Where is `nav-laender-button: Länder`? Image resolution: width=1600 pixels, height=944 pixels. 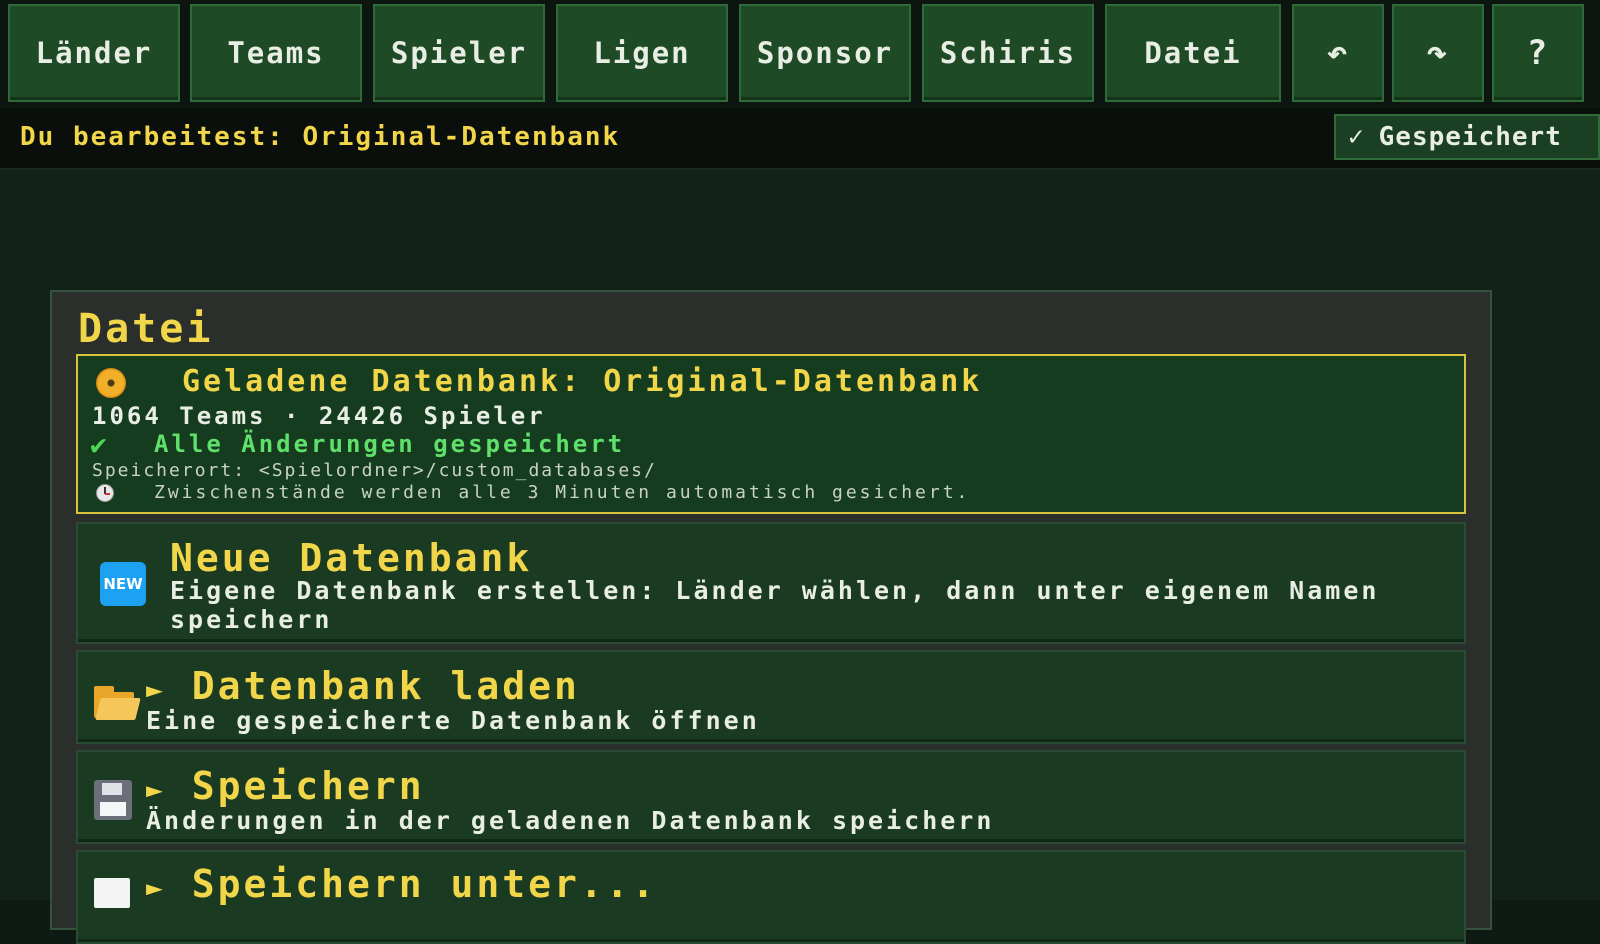 nav-laender-button: Länder is located at coordinates (94, 53).